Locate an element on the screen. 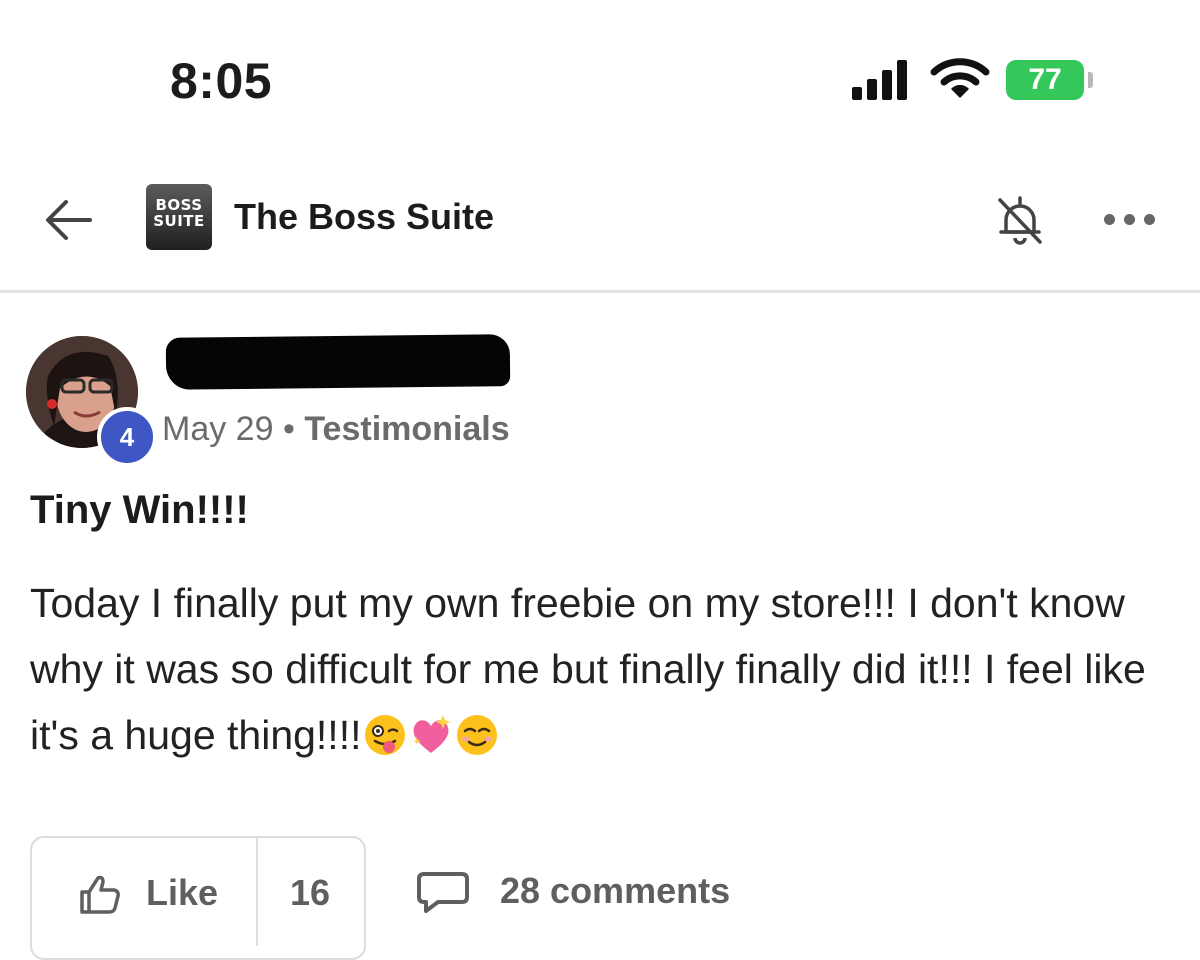 This screenshot has width=1200, height=960. post-title: Tiny Win!!!! is located at coordinates (139, 510).